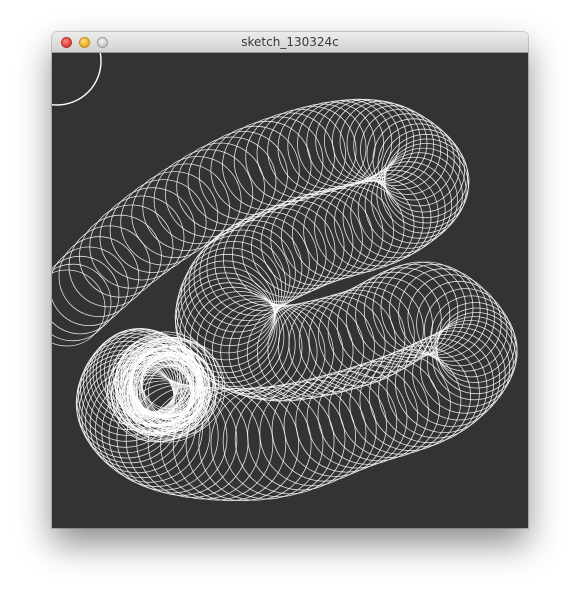  I want to click on title-bar: sketch_130324c, so click(290, 42).